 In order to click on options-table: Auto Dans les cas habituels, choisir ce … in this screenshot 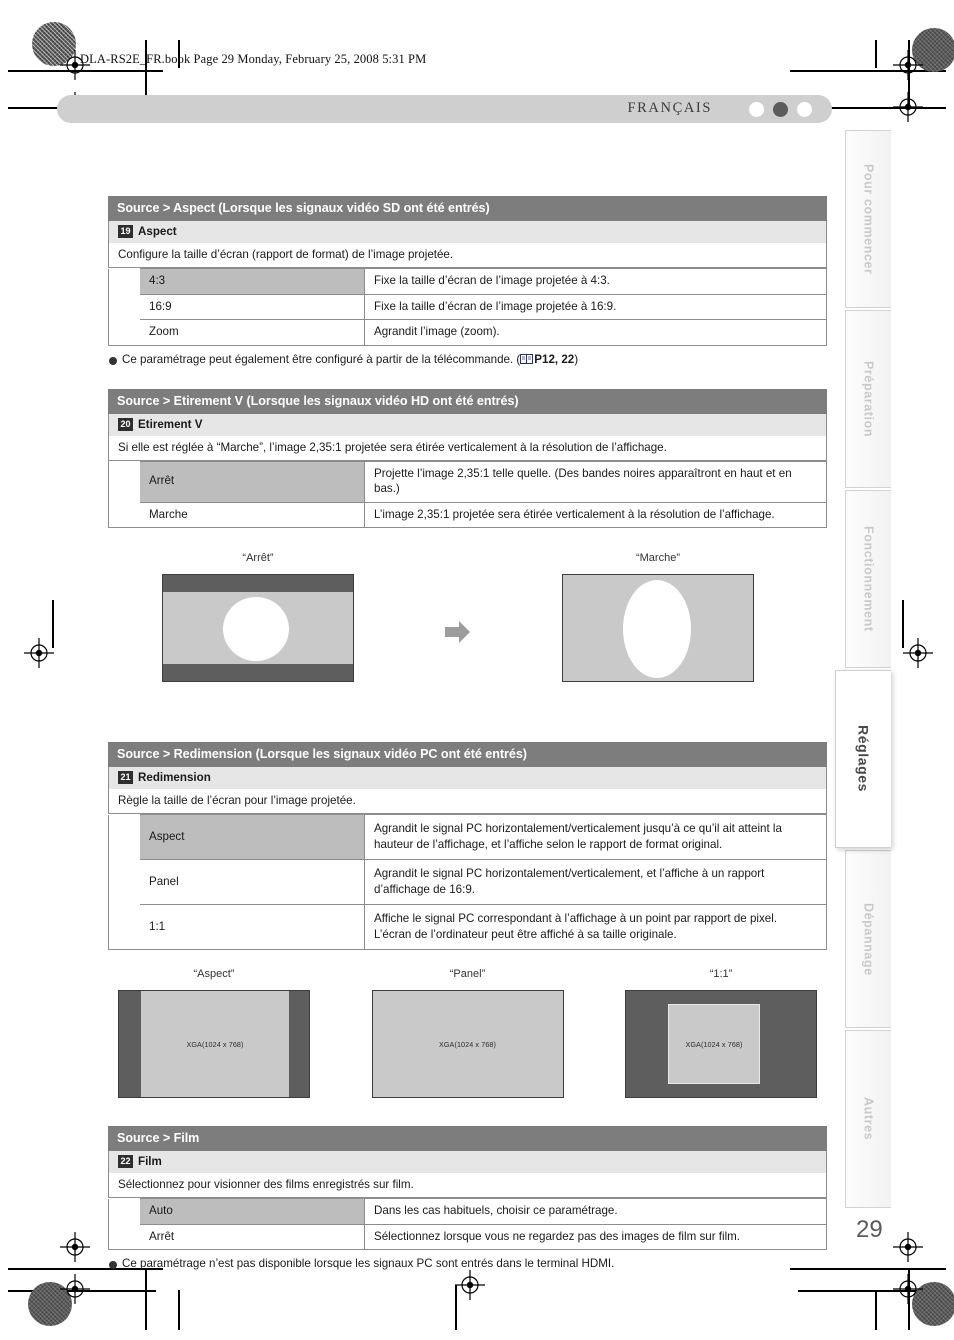, I will do `click(467, 1224)`.